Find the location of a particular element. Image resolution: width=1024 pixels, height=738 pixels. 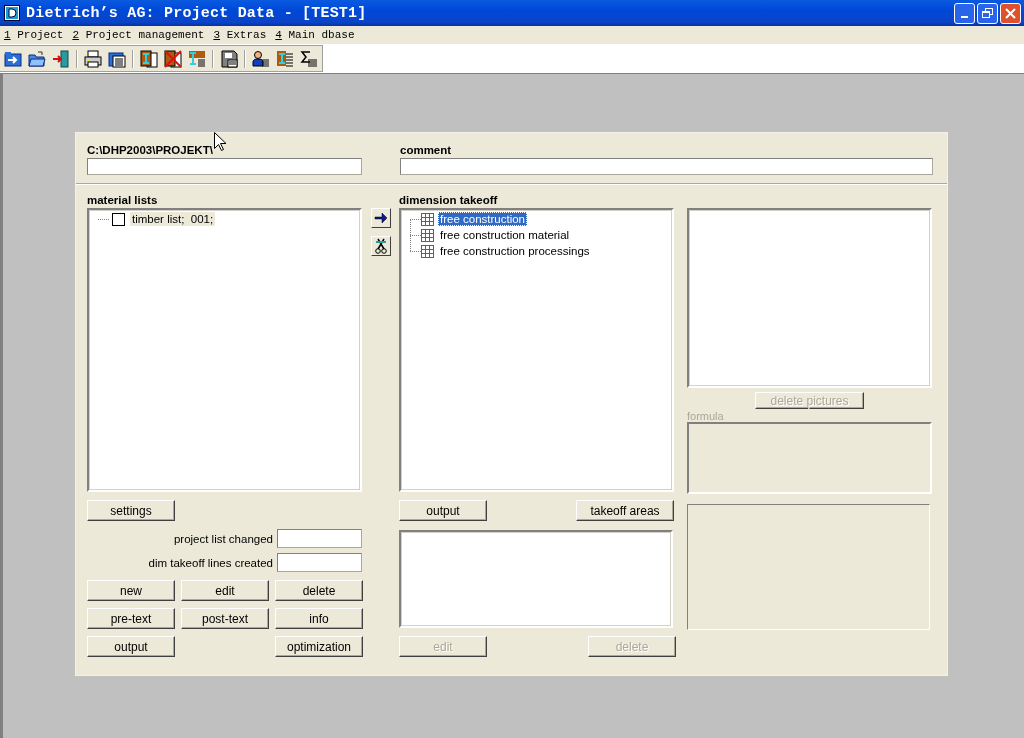

transfer-button is located at coordinates (381, 218).